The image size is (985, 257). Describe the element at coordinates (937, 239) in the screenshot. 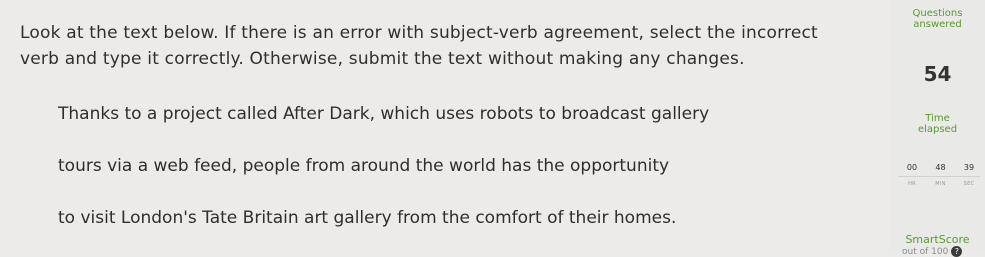

I see `smartscore-label: SmartScore` at that location.